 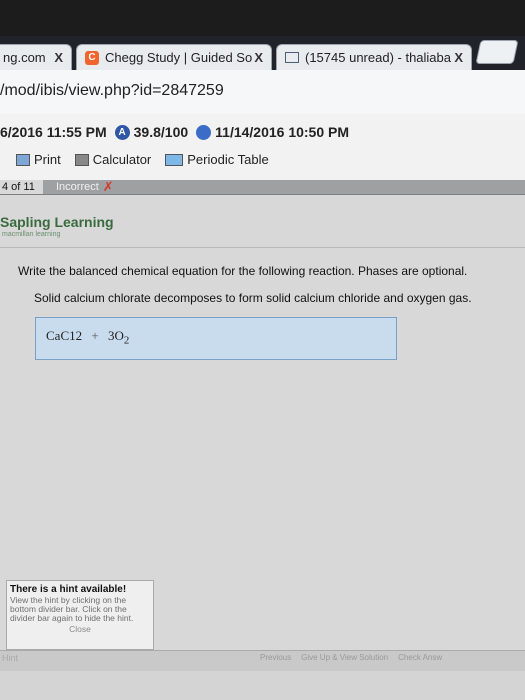 I want to click on periodic-table-icon, so click(x=174, y=159).